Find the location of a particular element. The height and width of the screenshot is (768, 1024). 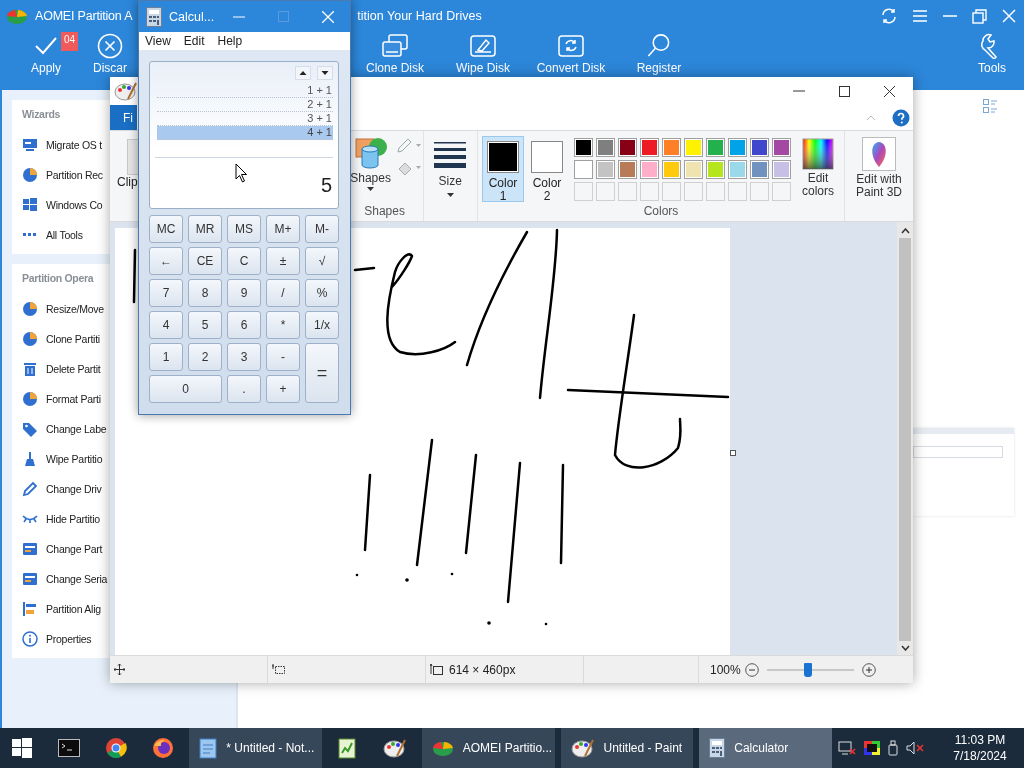

refresh-icon is located at coordinates (889, 16).